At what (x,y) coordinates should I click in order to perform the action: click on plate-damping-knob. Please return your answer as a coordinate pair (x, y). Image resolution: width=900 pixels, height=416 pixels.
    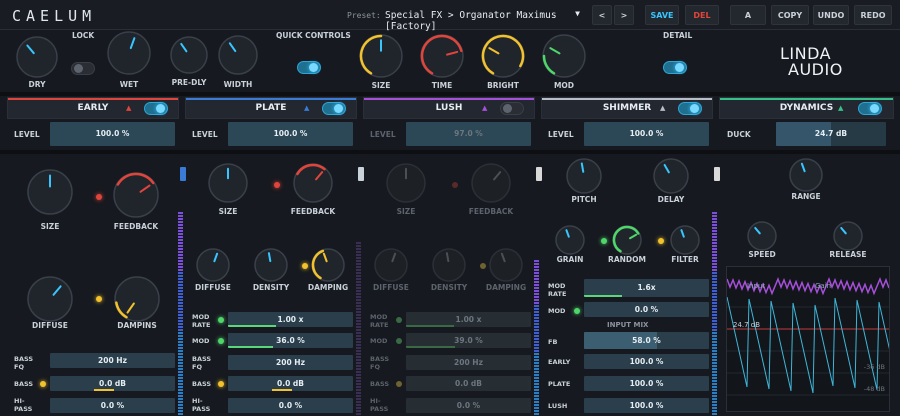
    Looking at the image, I should click on (328, 265).